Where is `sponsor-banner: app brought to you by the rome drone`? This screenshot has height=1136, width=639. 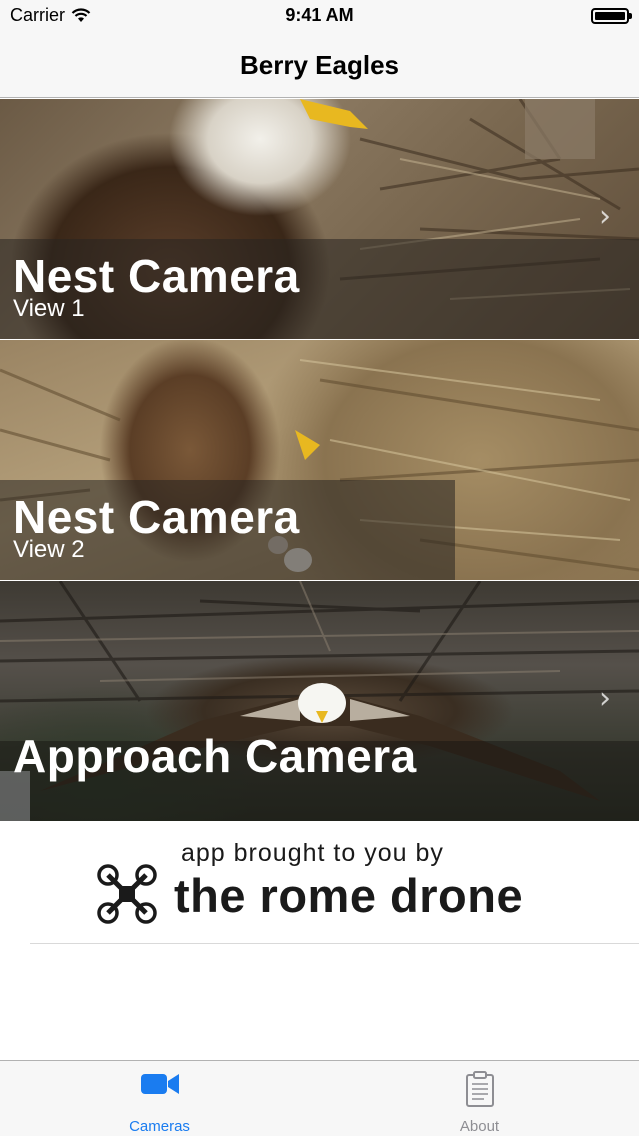 sponsor-banner: app brought to you by the rome drone is located at coordinates (319, 883).